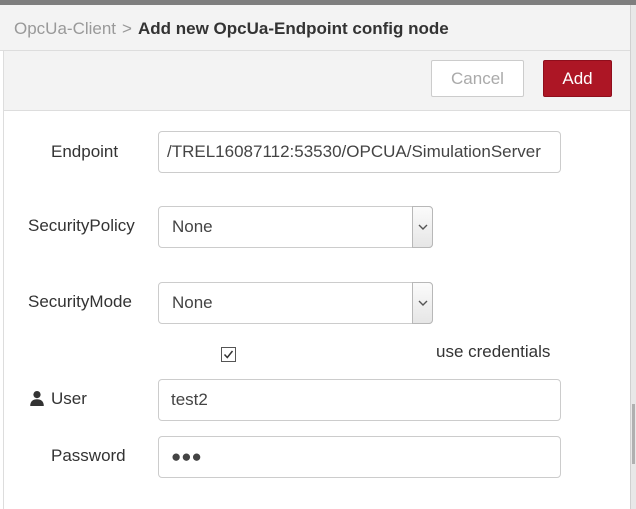 The width and height of the screenshot is (636, 509). I want to click on endpoint-label: Endpoint, so click(85, 151).